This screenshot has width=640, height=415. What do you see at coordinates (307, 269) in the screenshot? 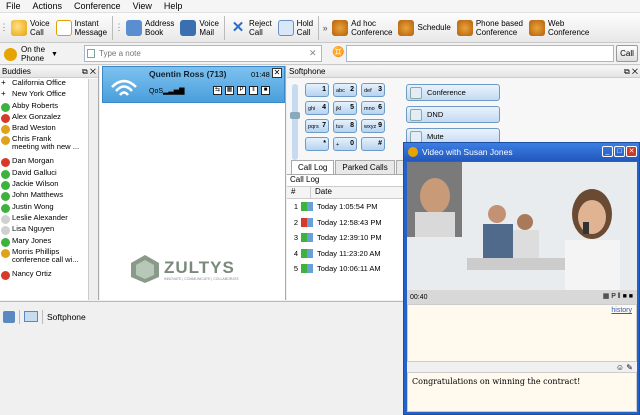
I see `incoming-call-icon` at bounding box center [307, 269].